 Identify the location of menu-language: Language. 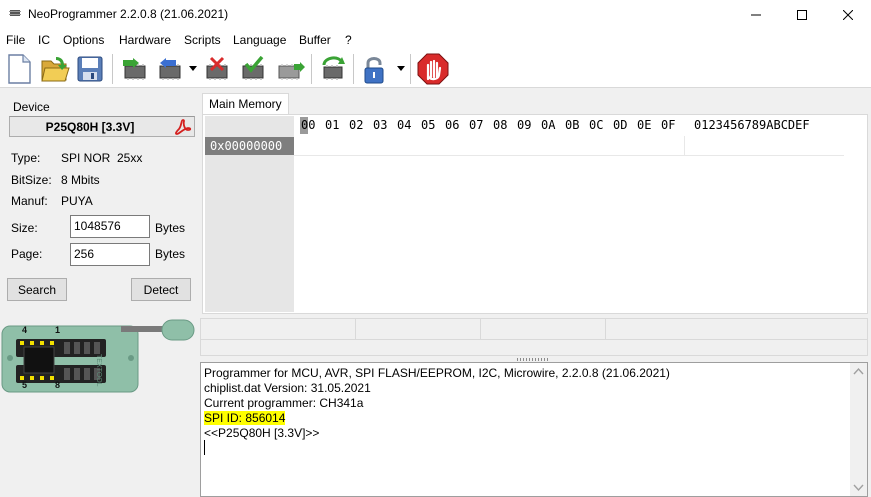
(259, 40).